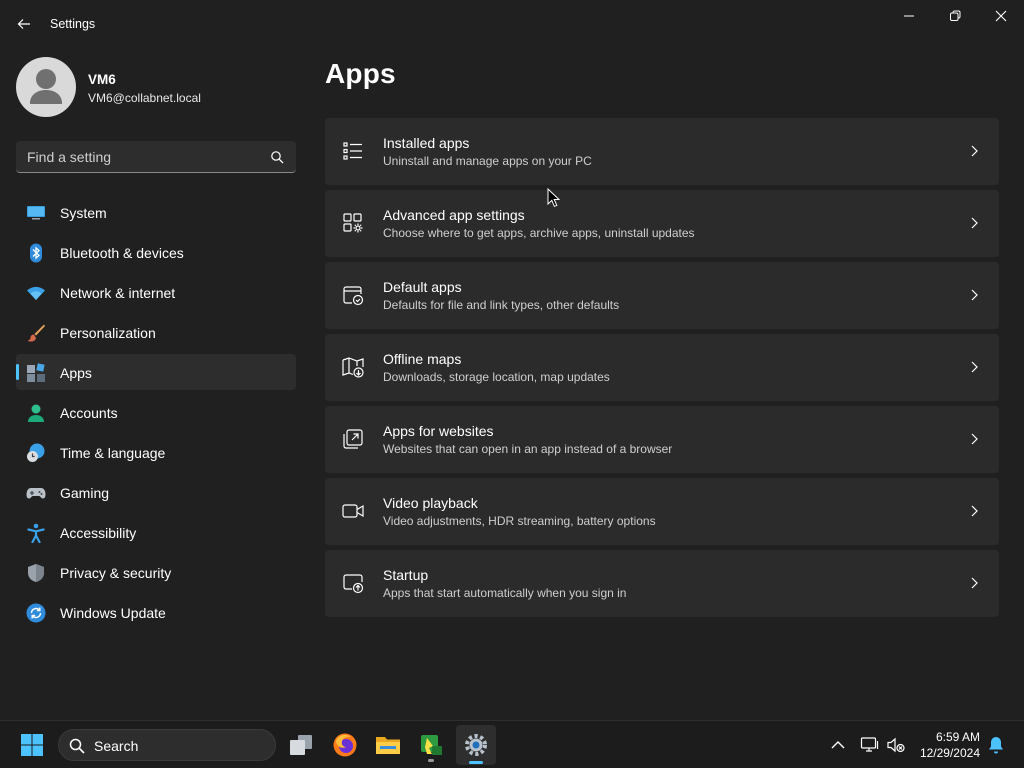 This screenshot has width=1024, height=768. What do you see at coordinates (949, 753) in the screenshot?
I see `clock-date: 12/29/2024` at bounding box center [949, 753].